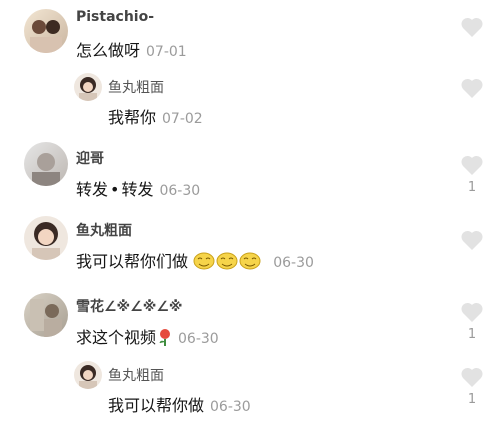 This screenshot has height=425, width=500. I want to click on comment-text-row: 我可以帮你们做 06-30, so click(195, 260).